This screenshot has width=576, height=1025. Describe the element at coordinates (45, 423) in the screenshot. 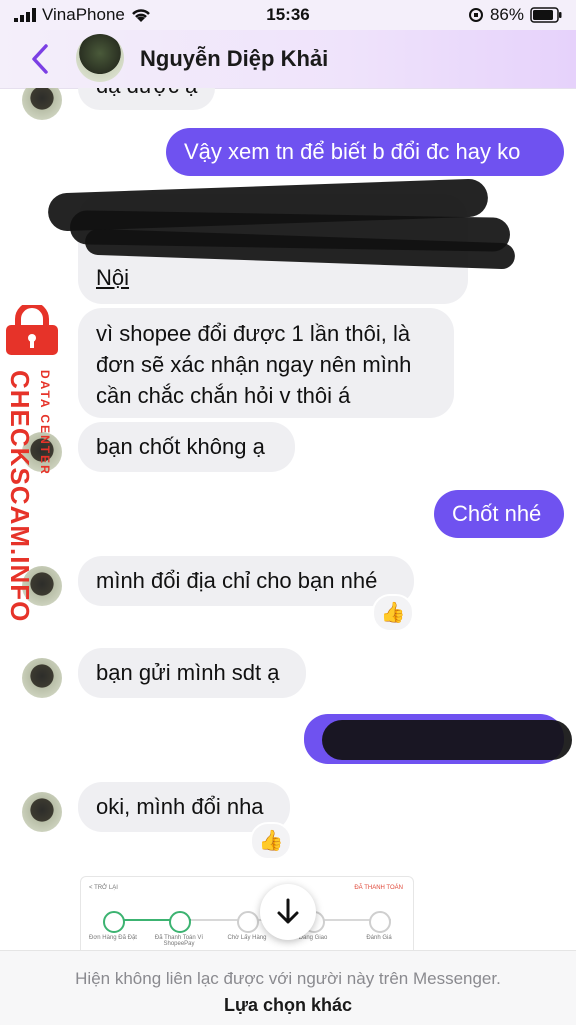

I see `watermark-subtext: DATA CENTER` at that location.